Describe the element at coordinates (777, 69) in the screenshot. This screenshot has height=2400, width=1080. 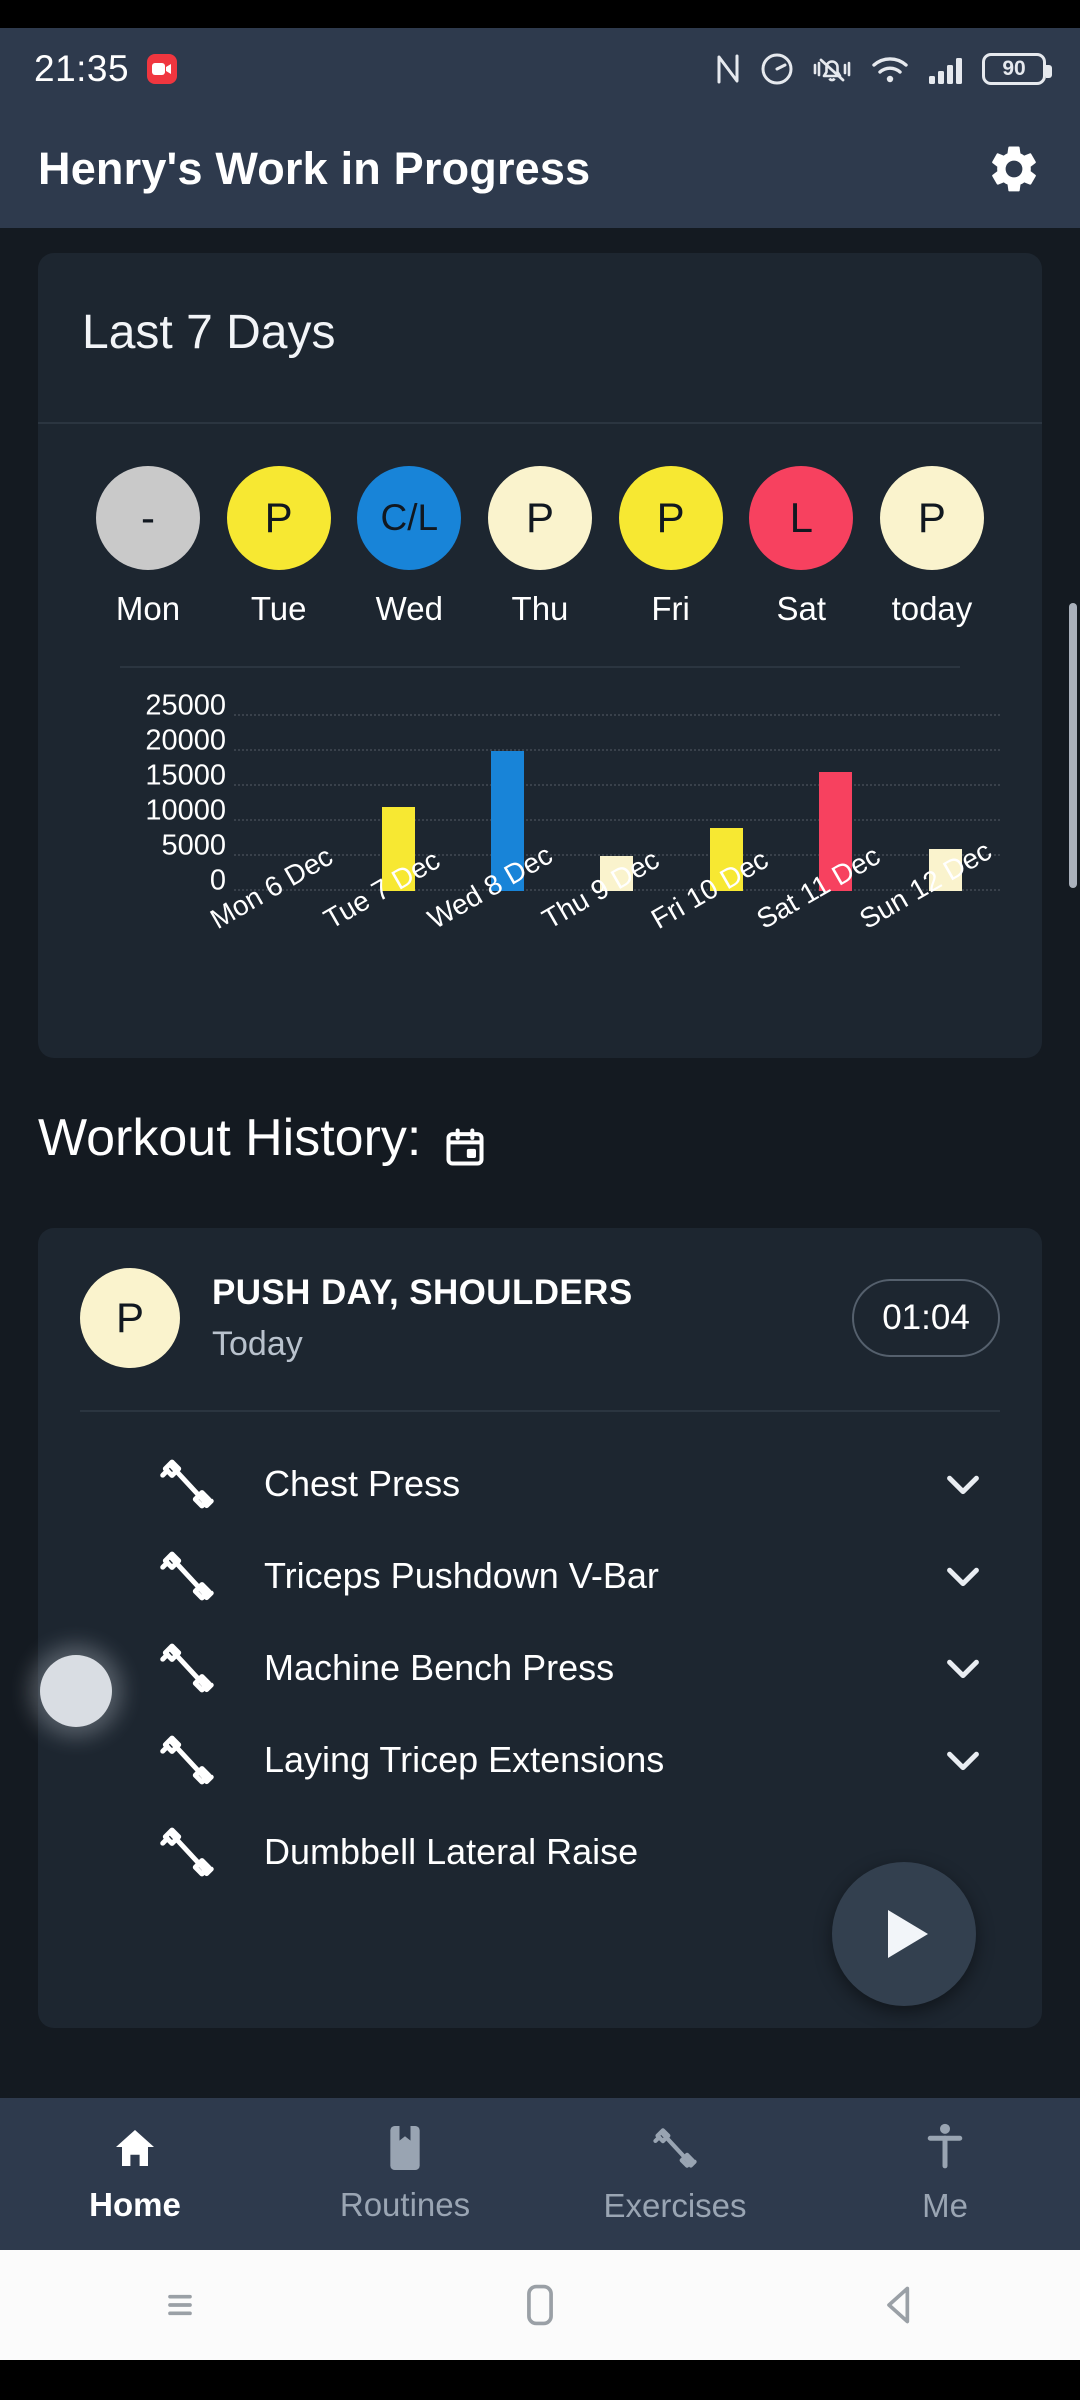
I see `do-not-disturb-timer-icon` at that location.